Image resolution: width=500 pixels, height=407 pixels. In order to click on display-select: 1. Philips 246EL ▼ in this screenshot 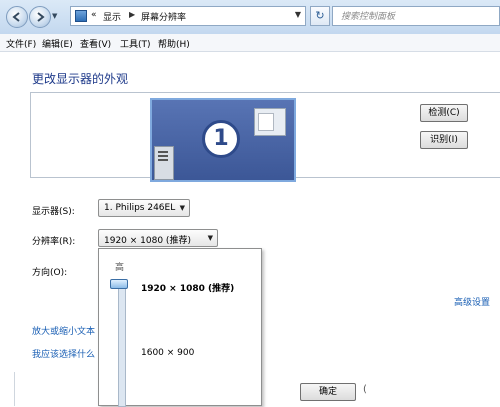, I will do `click(144, 208)`.